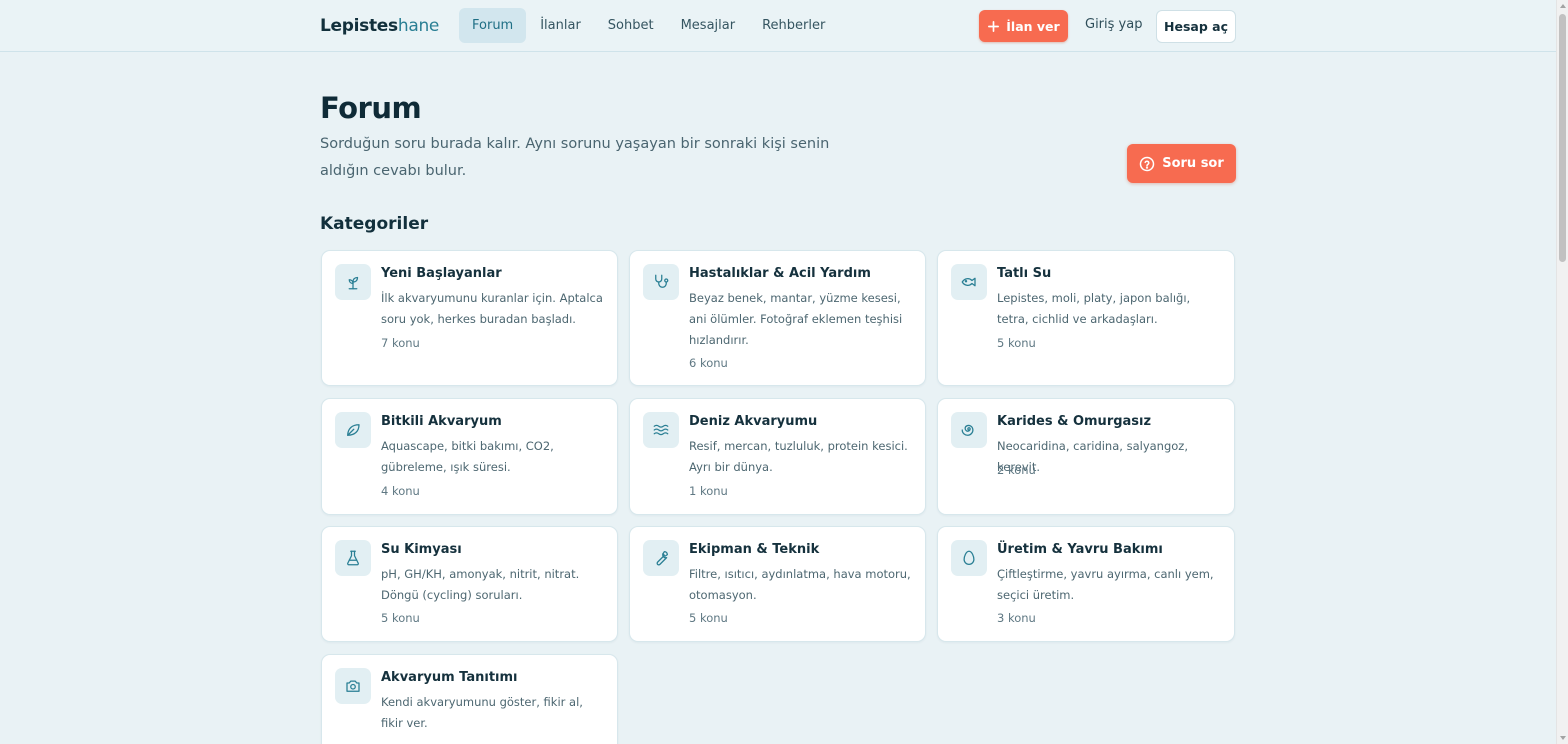 The image size is (1568, 744). I want to click on category-title: Deniz Akvaryumu, so click(753, 421).